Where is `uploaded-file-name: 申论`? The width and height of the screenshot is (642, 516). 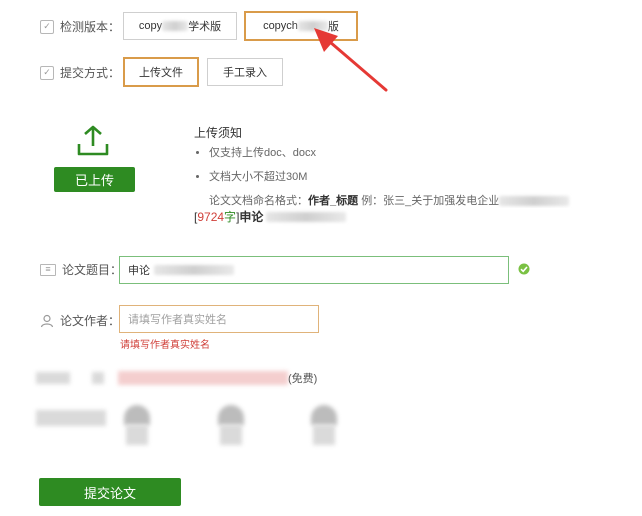
uploaded-file-name: 申论 is located at coordinates (251, 217).